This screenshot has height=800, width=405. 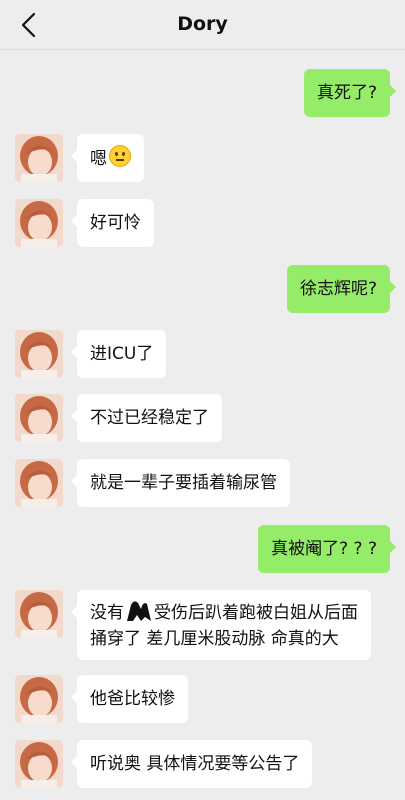 I want to click on chat-title: Dory, so click(x=202, y=24).